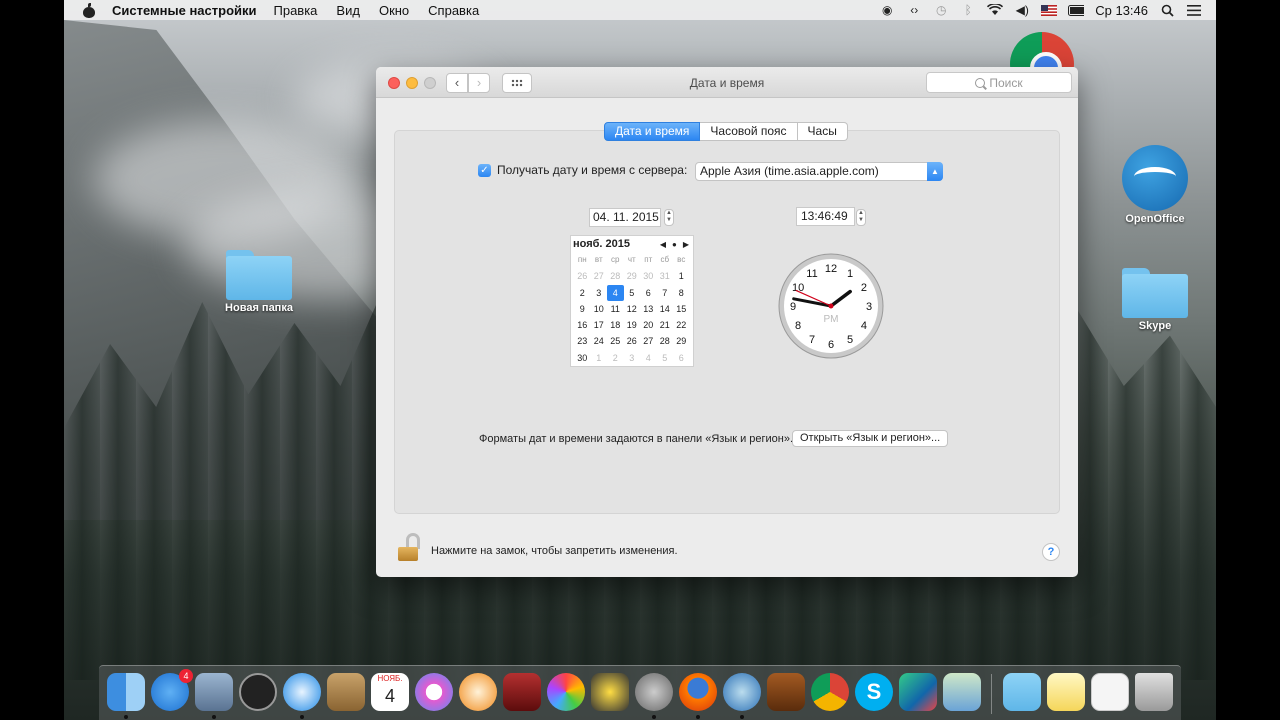 The width and height of the screenshot is (1280, 720). Describe the element at coordinates (1066, 692) in the screenshot. I see `documents-stack-icon` at that location.